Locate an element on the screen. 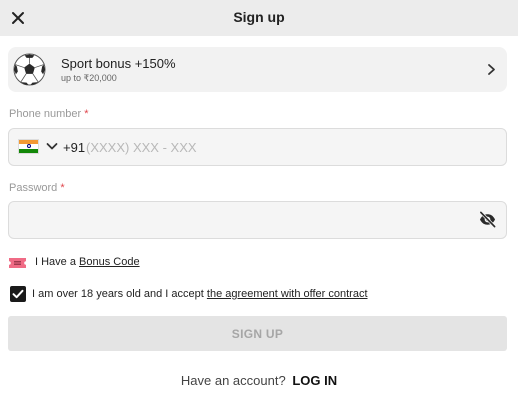  password-label: Password * is located at coordinates (37, 188).